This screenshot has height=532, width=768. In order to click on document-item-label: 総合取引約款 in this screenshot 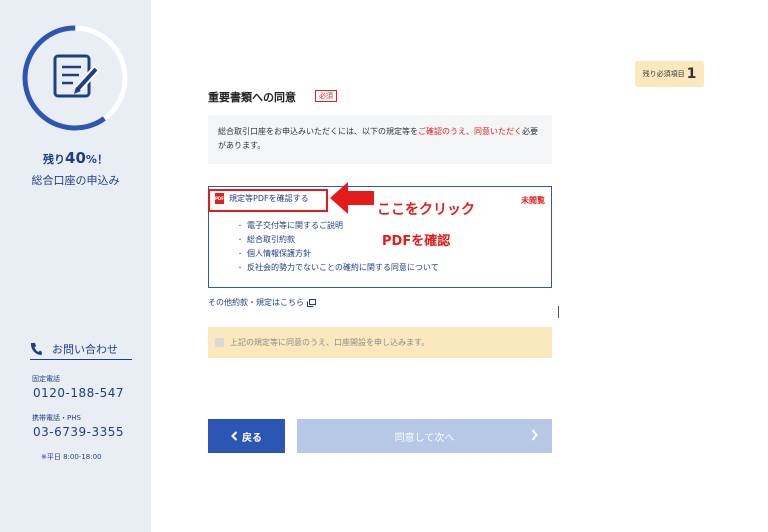, I will do `click(271, 239)`.